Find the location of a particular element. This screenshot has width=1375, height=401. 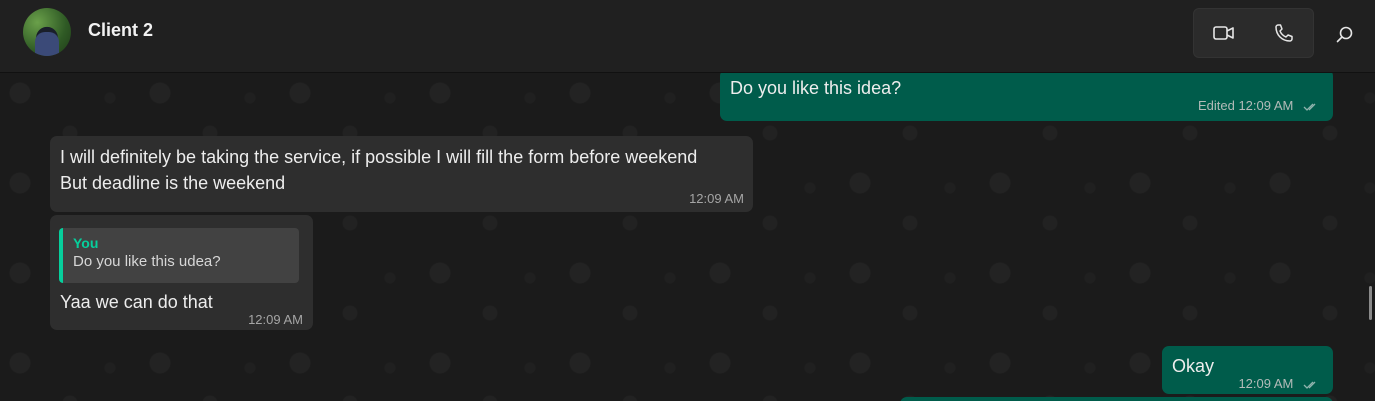

voice-call-button is located at coordinates (1284, 33).